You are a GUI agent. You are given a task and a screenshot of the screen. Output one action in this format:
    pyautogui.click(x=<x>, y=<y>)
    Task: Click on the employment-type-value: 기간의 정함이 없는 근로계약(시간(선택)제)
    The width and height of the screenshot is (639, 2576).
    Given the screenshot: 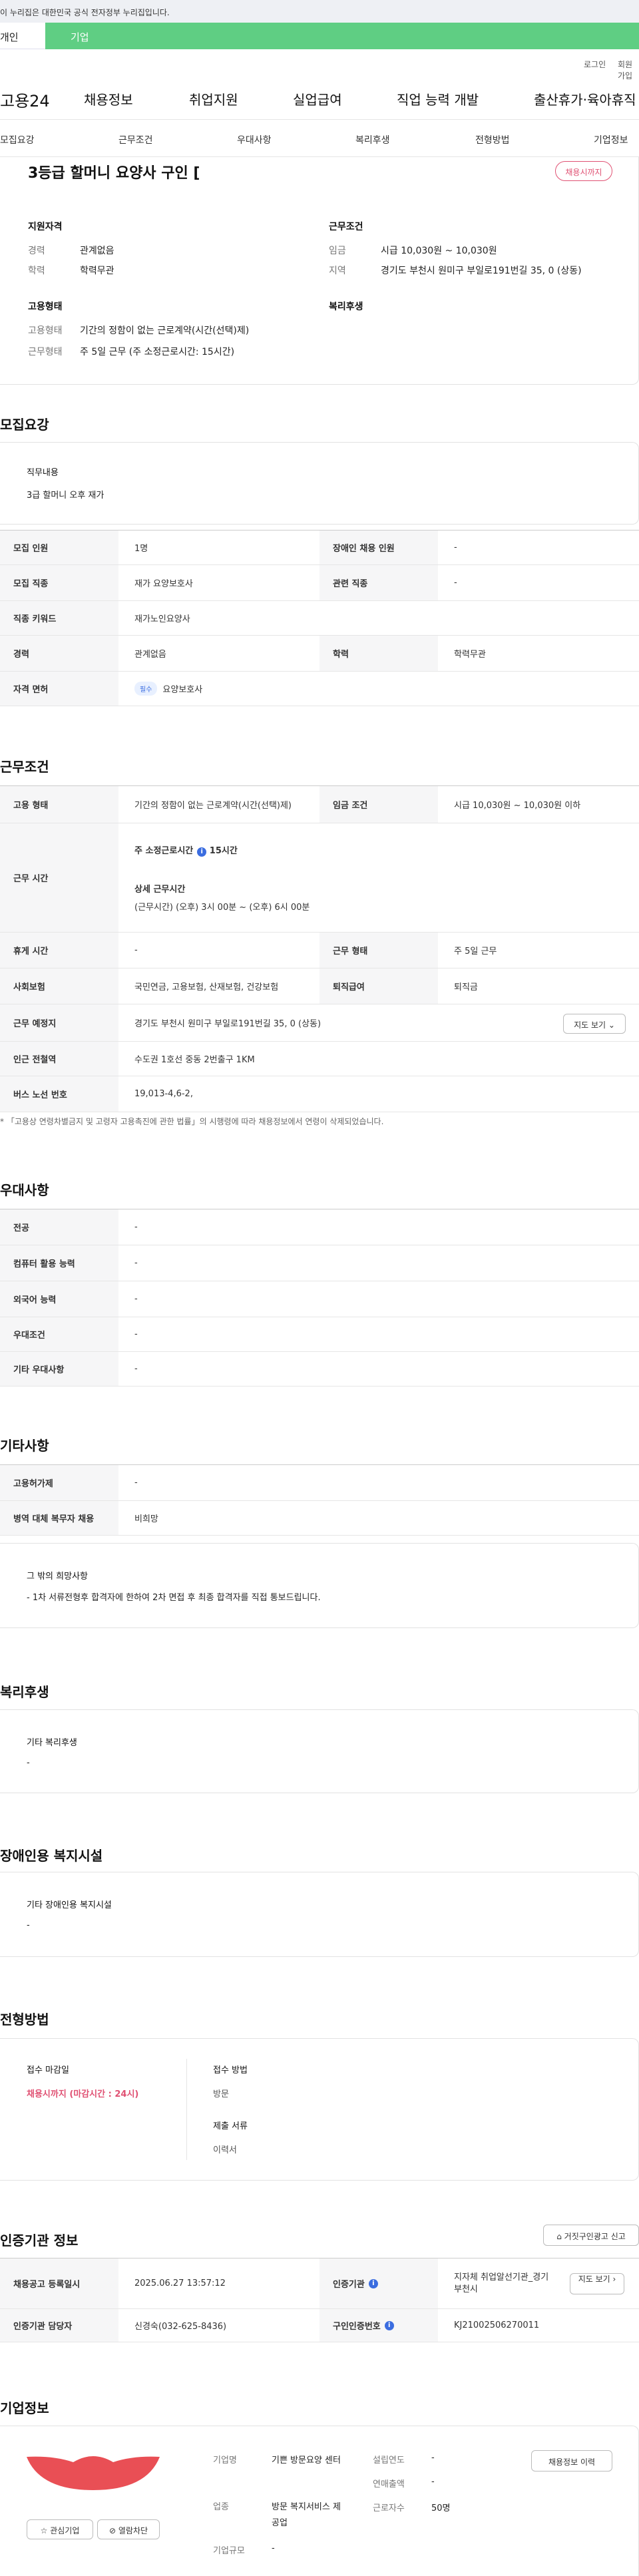 What is the action you would take?
    pyautogui.click(x=165, y=330)
    